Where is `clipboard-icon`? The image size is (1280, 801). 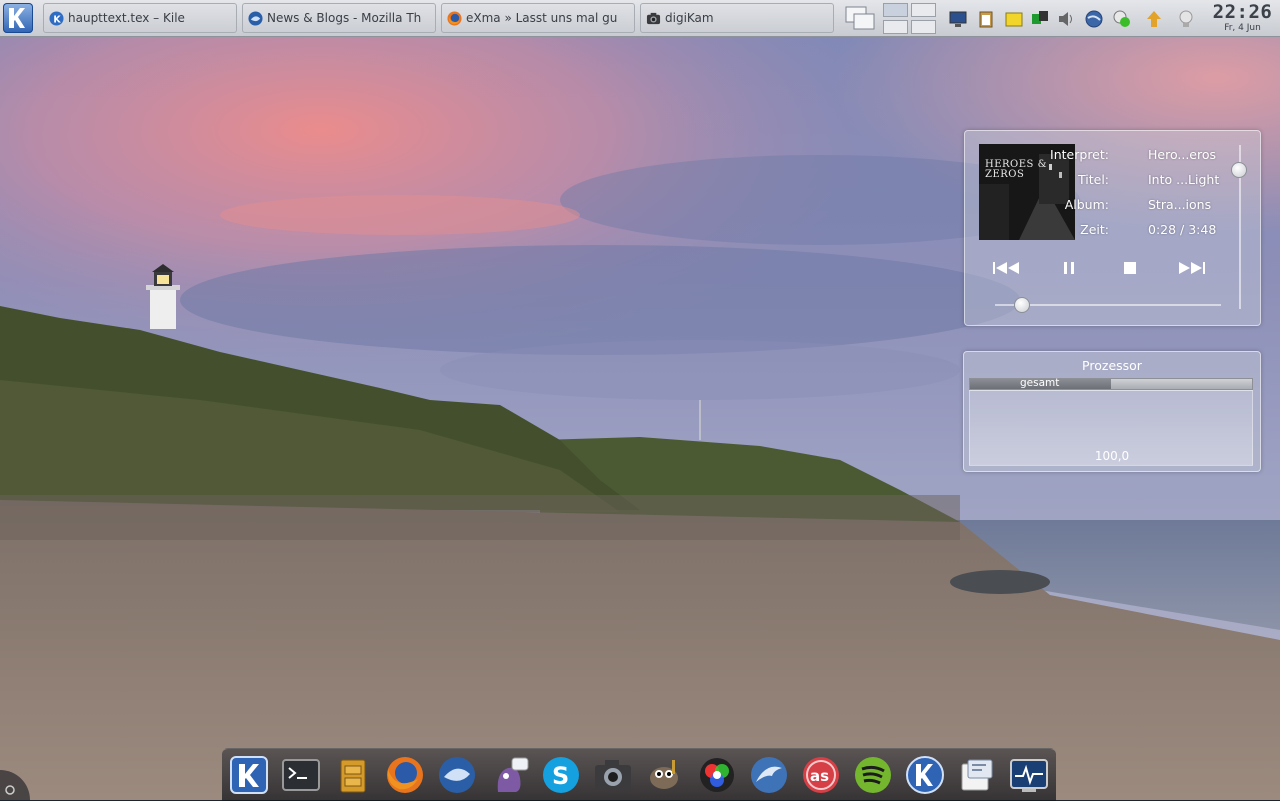 clipboard-icon is located at coordinates (986, 19).